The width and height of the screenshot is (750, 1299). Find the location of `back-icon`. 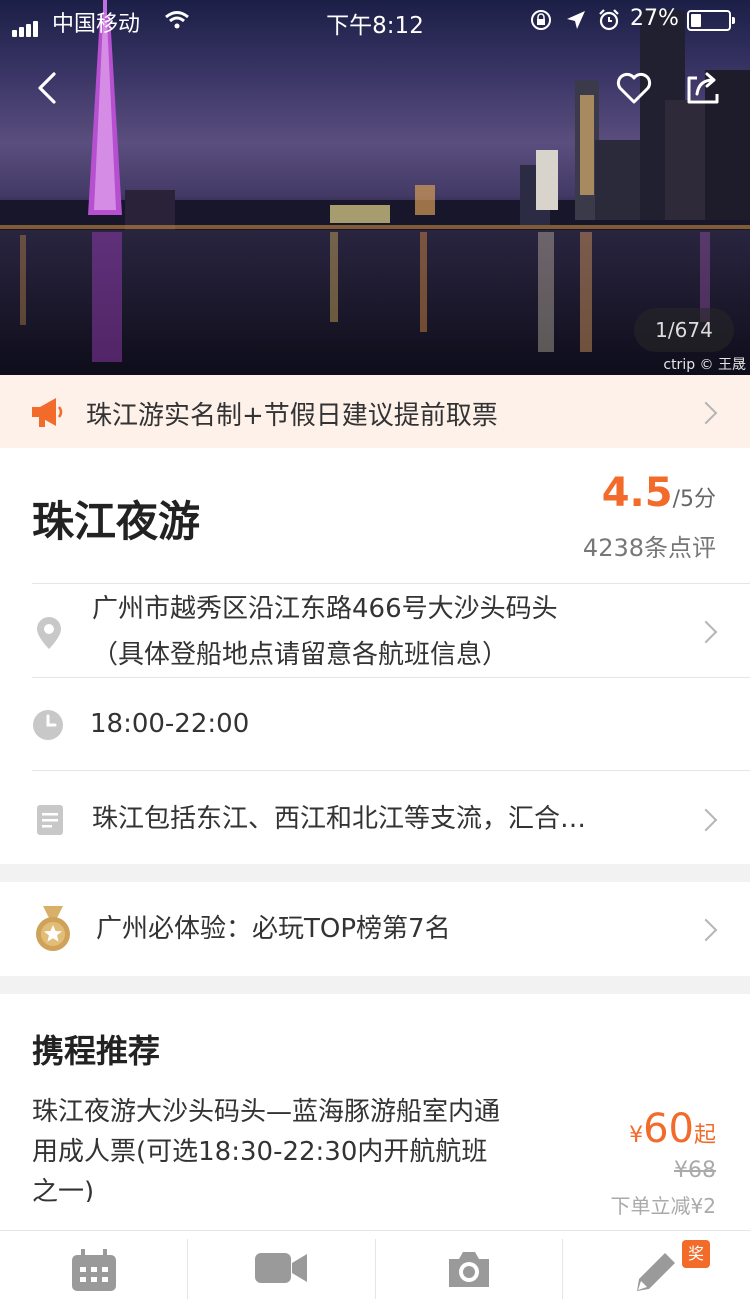

back-icon is located at coordinates (48, 88).